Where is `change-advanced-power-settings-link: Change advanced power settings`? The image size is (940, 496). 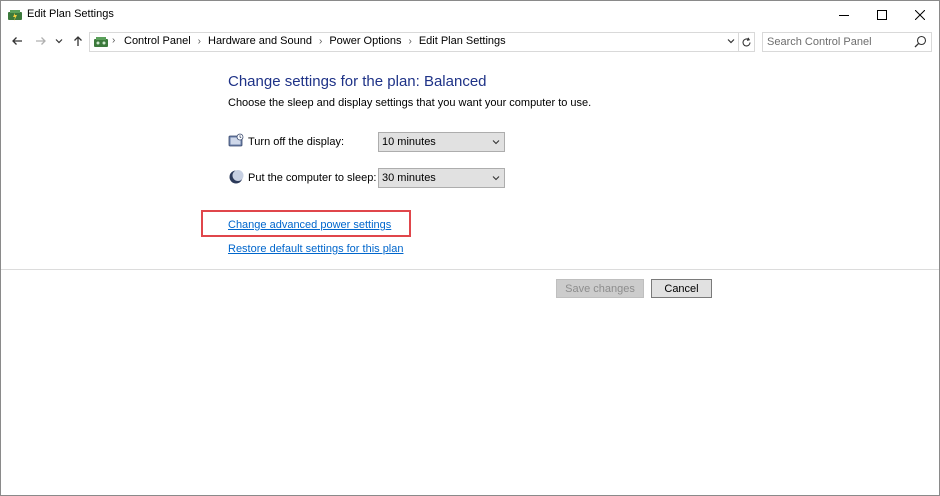
change-advanced-power-settings-link: Change advanced power settings is located at coordinates (309, 225).